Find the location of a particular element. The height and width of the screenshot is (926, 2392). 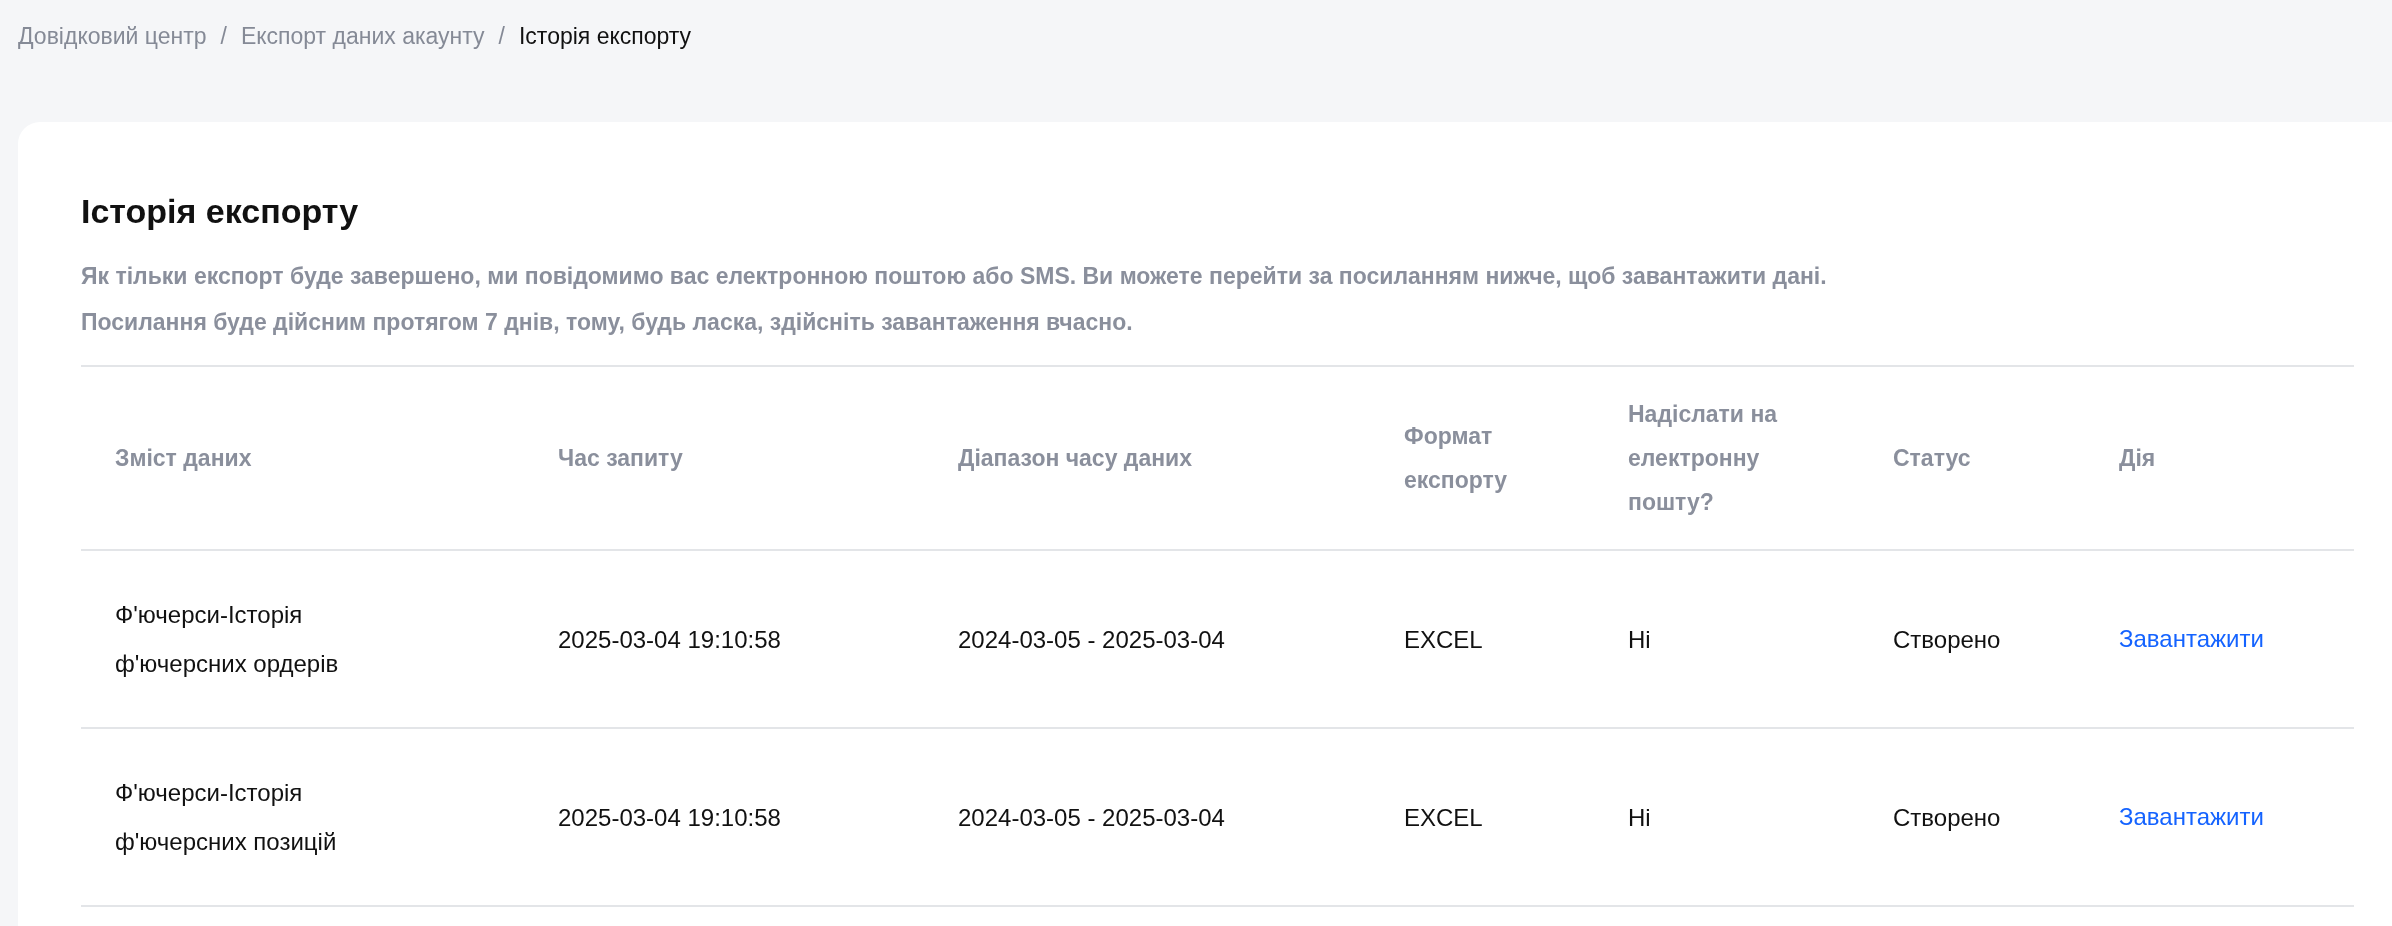

table-cell-text: Ф'ючерси-Історія ф'ючерсних ордерів is located at coordinates (227, 639).